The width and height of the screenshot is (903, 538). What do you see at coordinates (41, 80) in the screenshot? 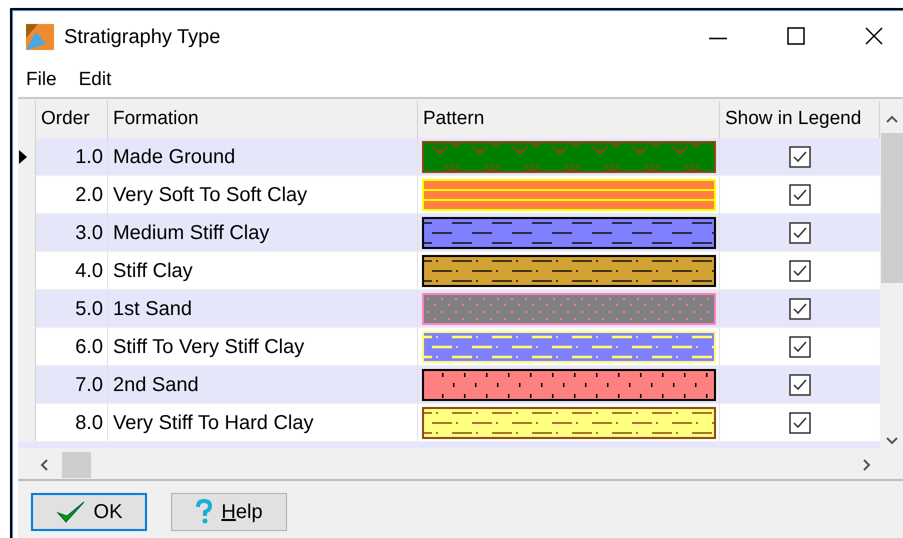
I see `menu-item: File` at bounding box center [41, 80].